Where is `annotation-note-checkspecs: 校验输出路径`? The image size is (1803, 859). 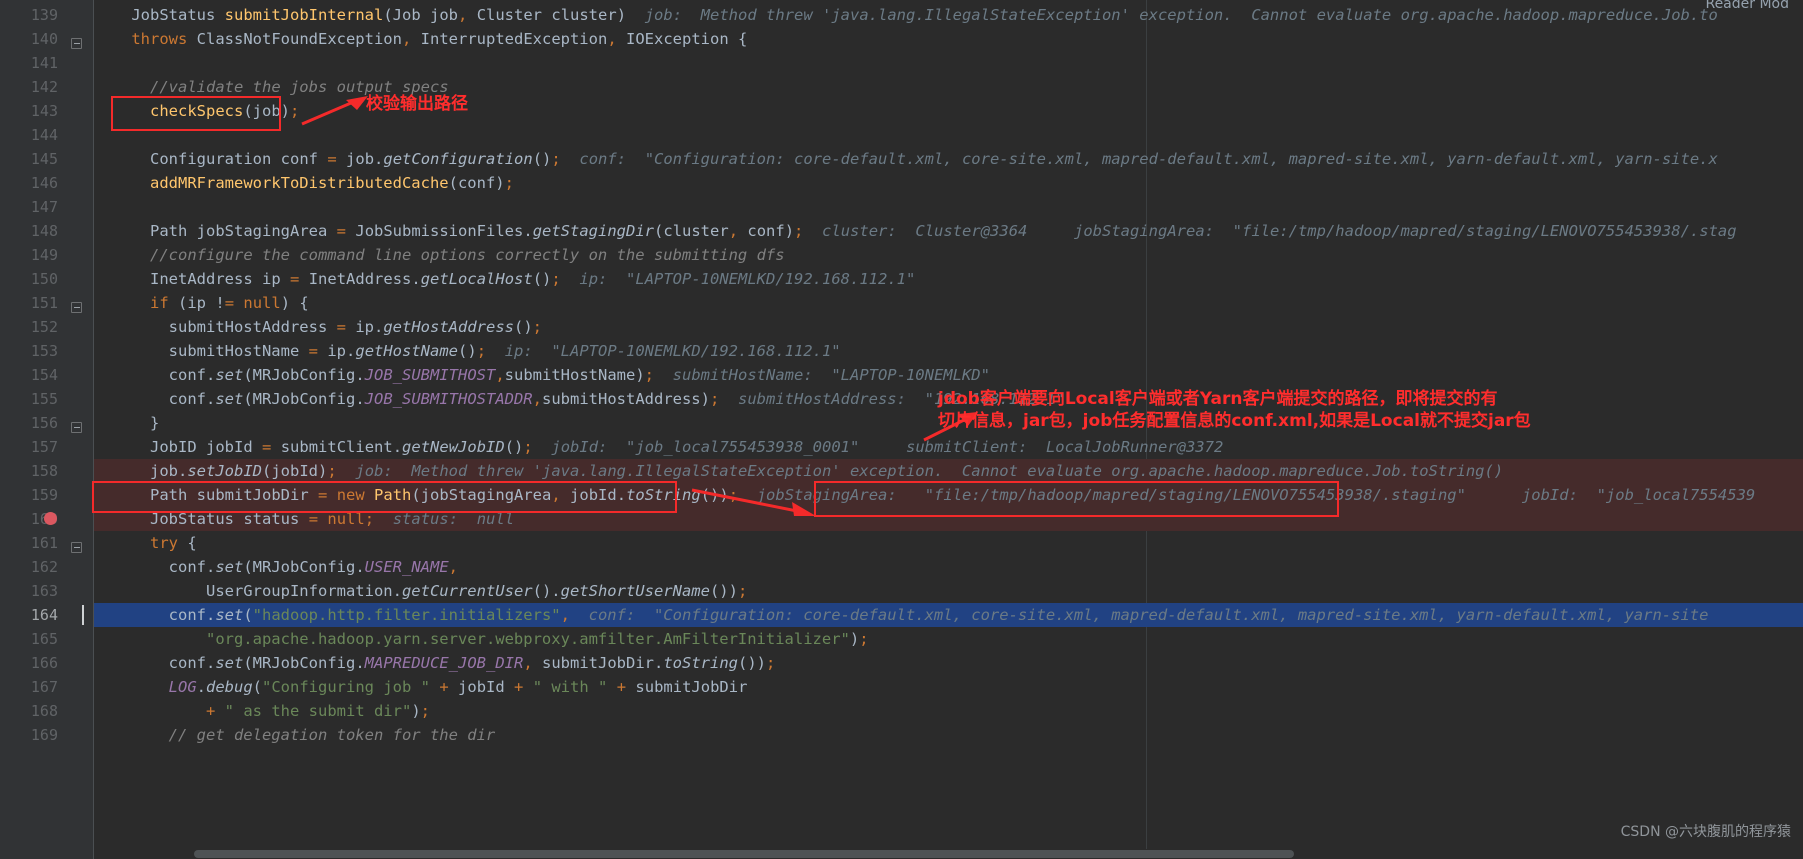 annotation-note-checkspecs: 校验输出路径 is located at coordinates (417, 104).